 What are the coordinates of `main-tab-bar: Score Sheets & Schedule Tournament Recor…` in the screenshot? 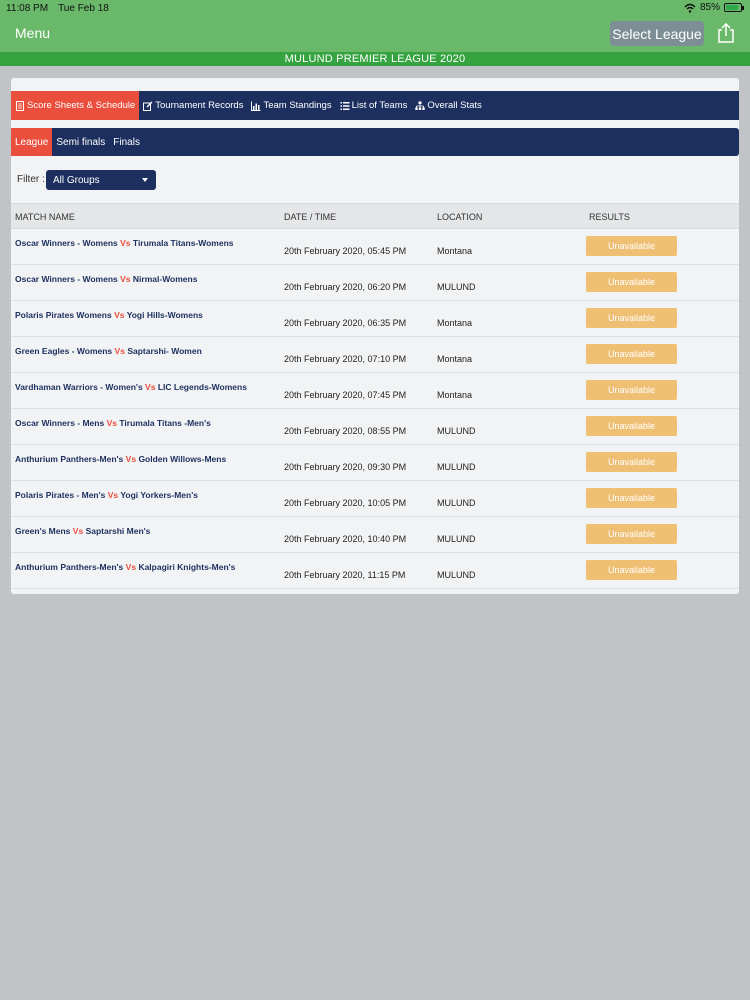 It's located at (375, 105).